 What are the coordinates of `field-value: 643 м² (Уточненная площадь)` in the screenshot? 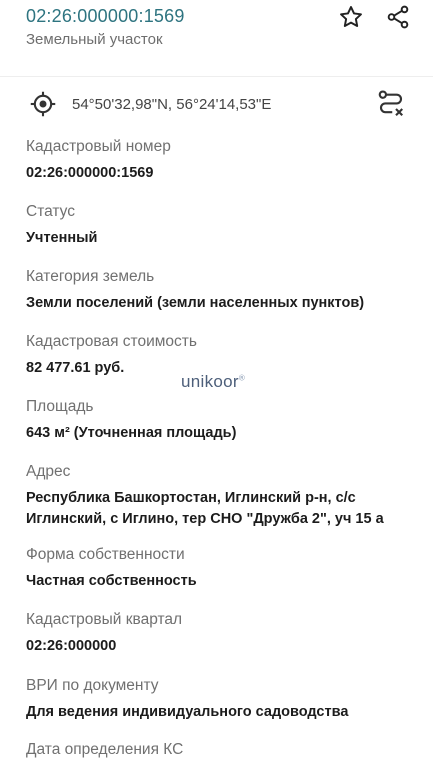 It's located at (131, 433).